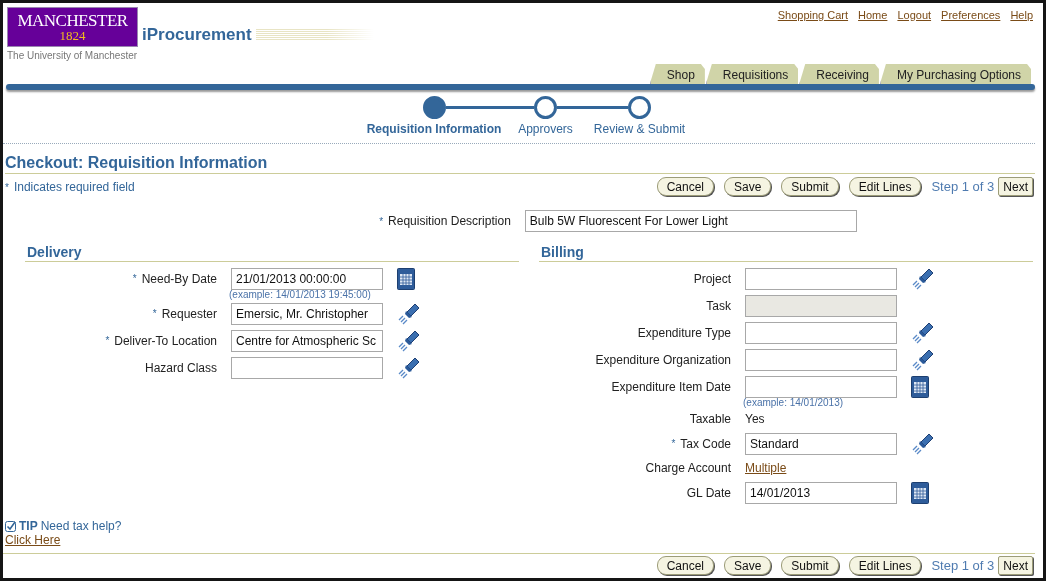  I want to click on global-link: Logout, so click(914, 15).